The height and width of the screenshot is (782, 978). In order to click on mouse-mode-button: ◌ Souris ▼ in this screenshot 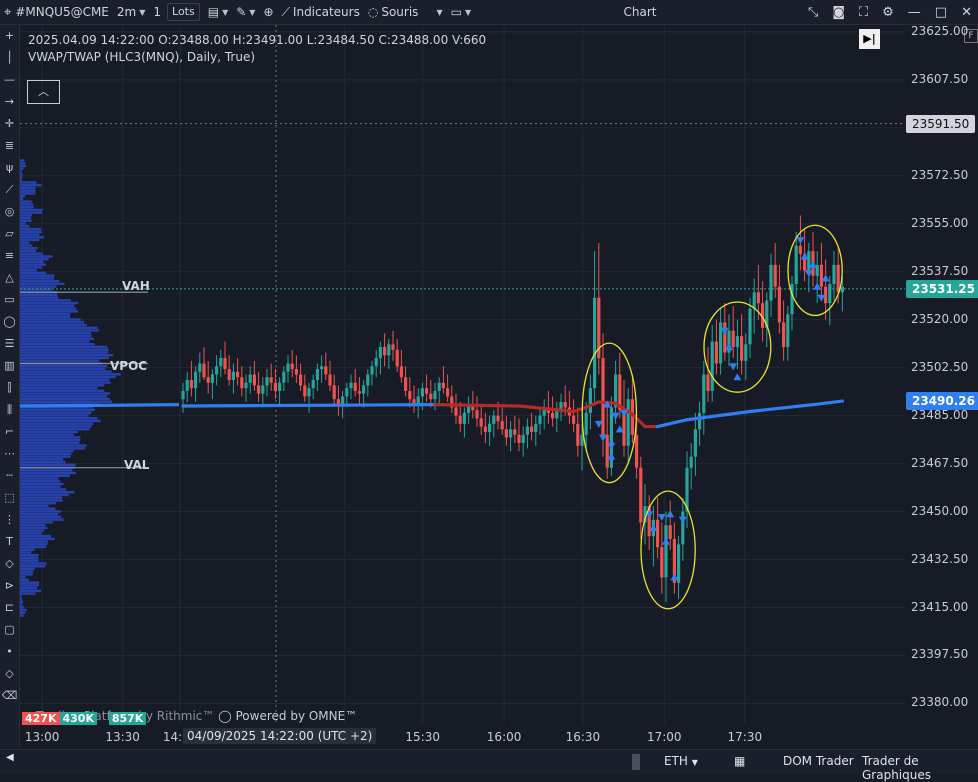, I will do `click(405, 12)`.